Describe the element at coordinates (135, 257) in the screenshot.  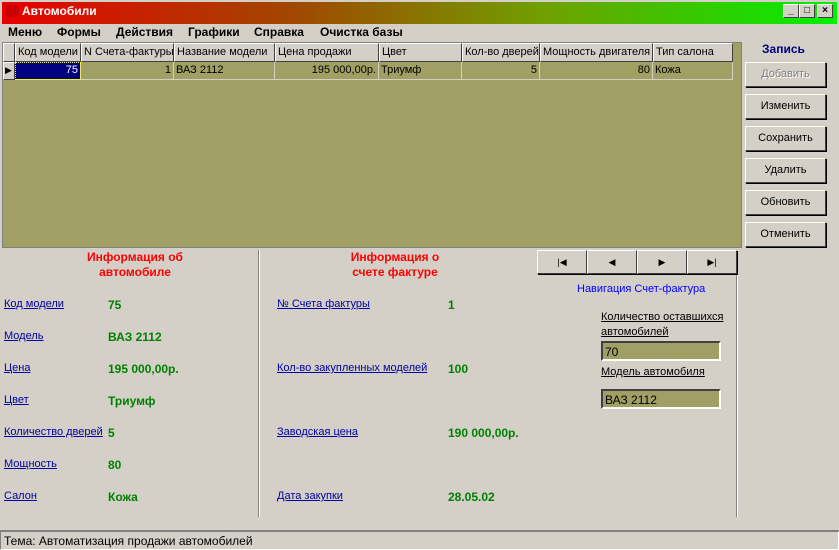
I see `car-info-title-line: Информация об` at that location.